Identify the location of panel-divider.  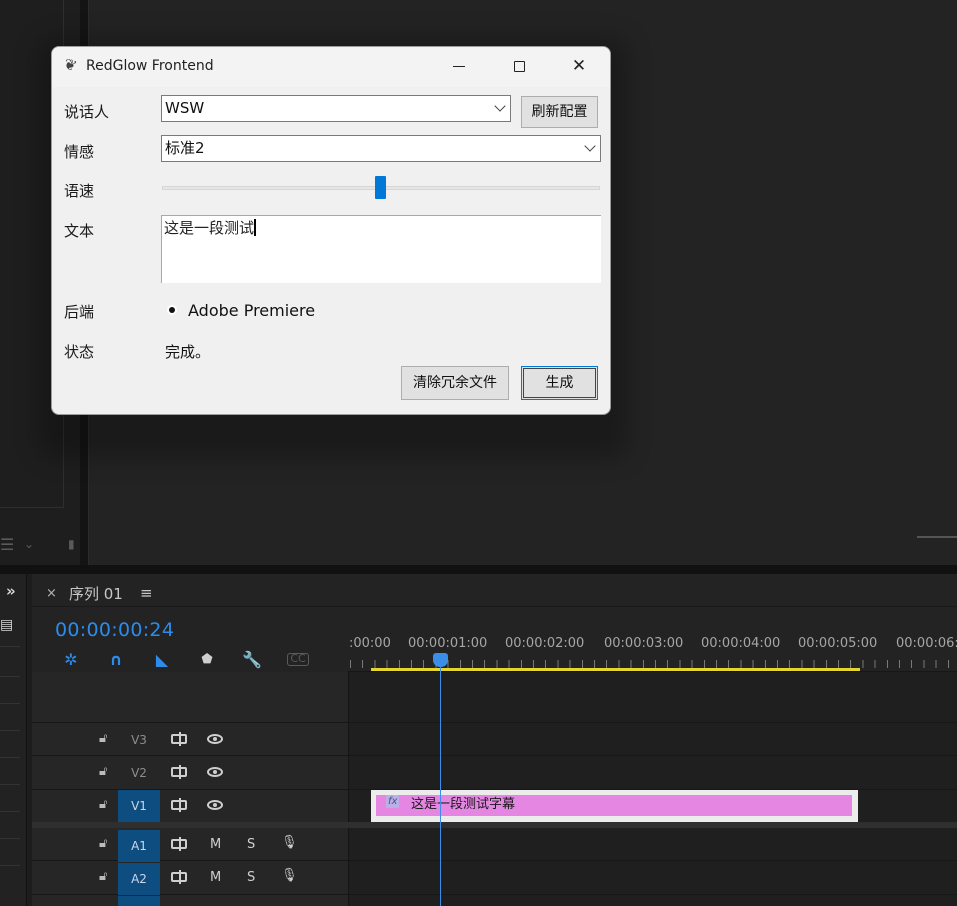
(478, 569).